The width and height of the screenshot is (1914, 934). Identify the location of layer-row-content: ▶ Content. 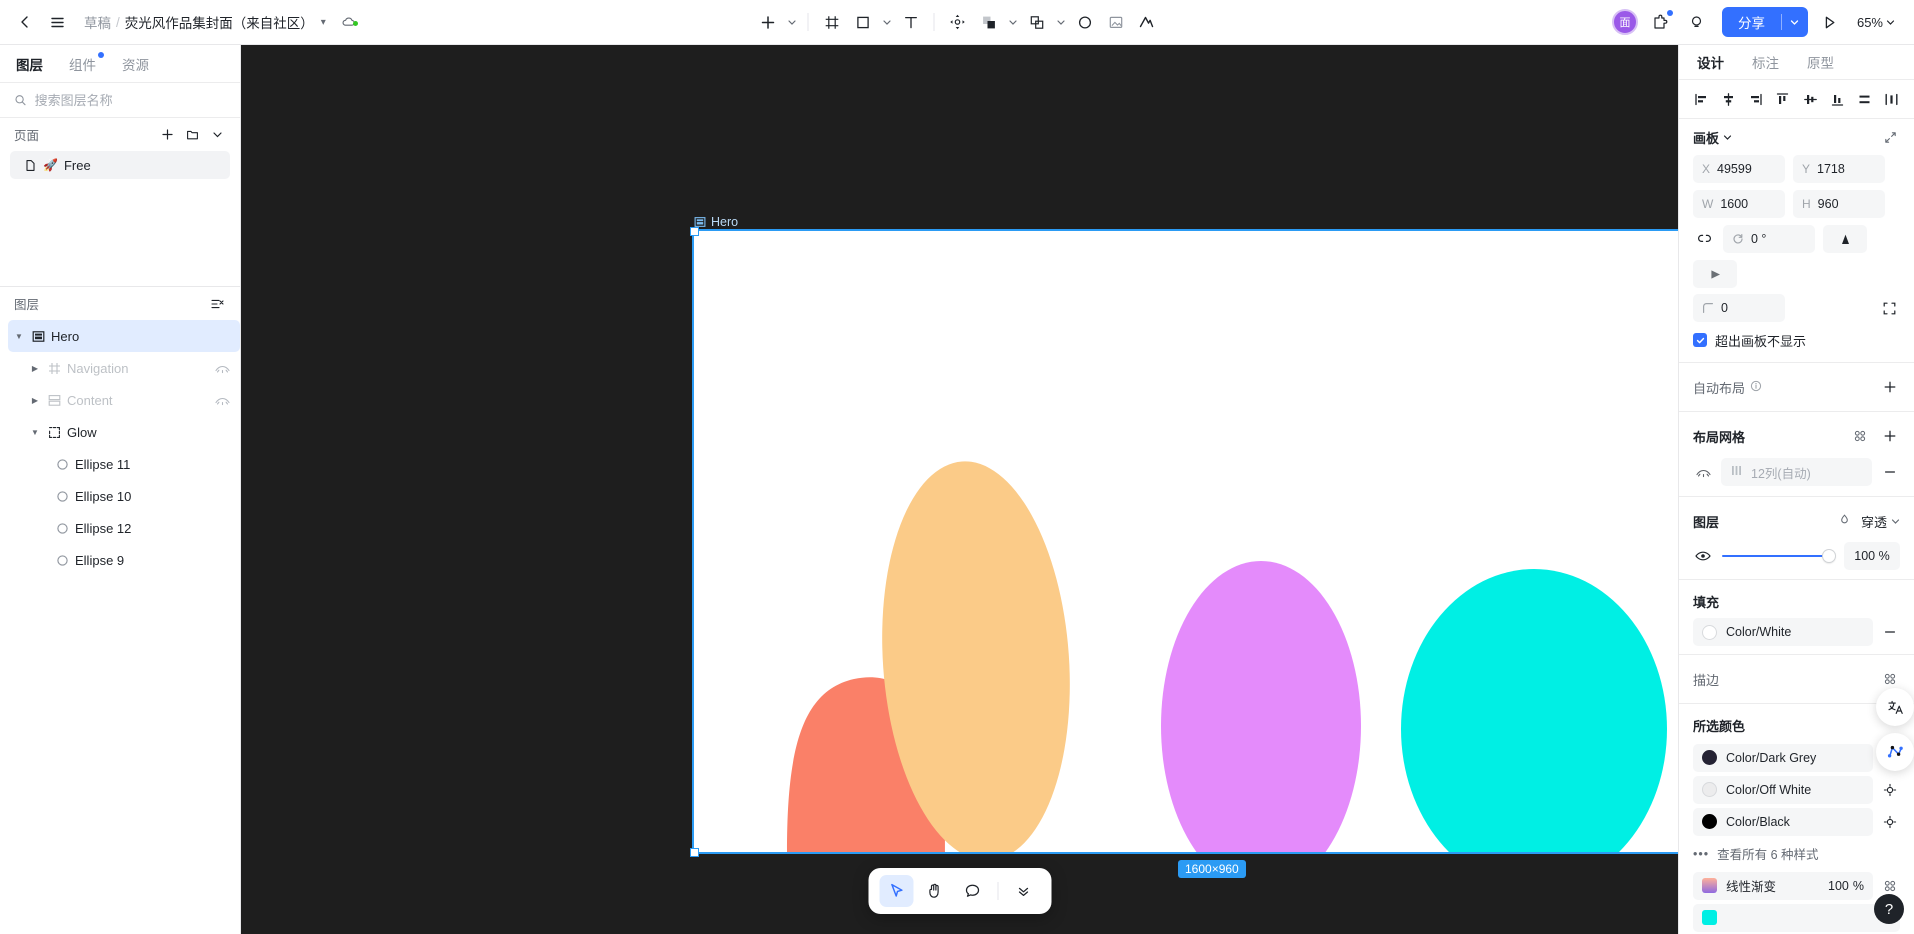
(124, 400).